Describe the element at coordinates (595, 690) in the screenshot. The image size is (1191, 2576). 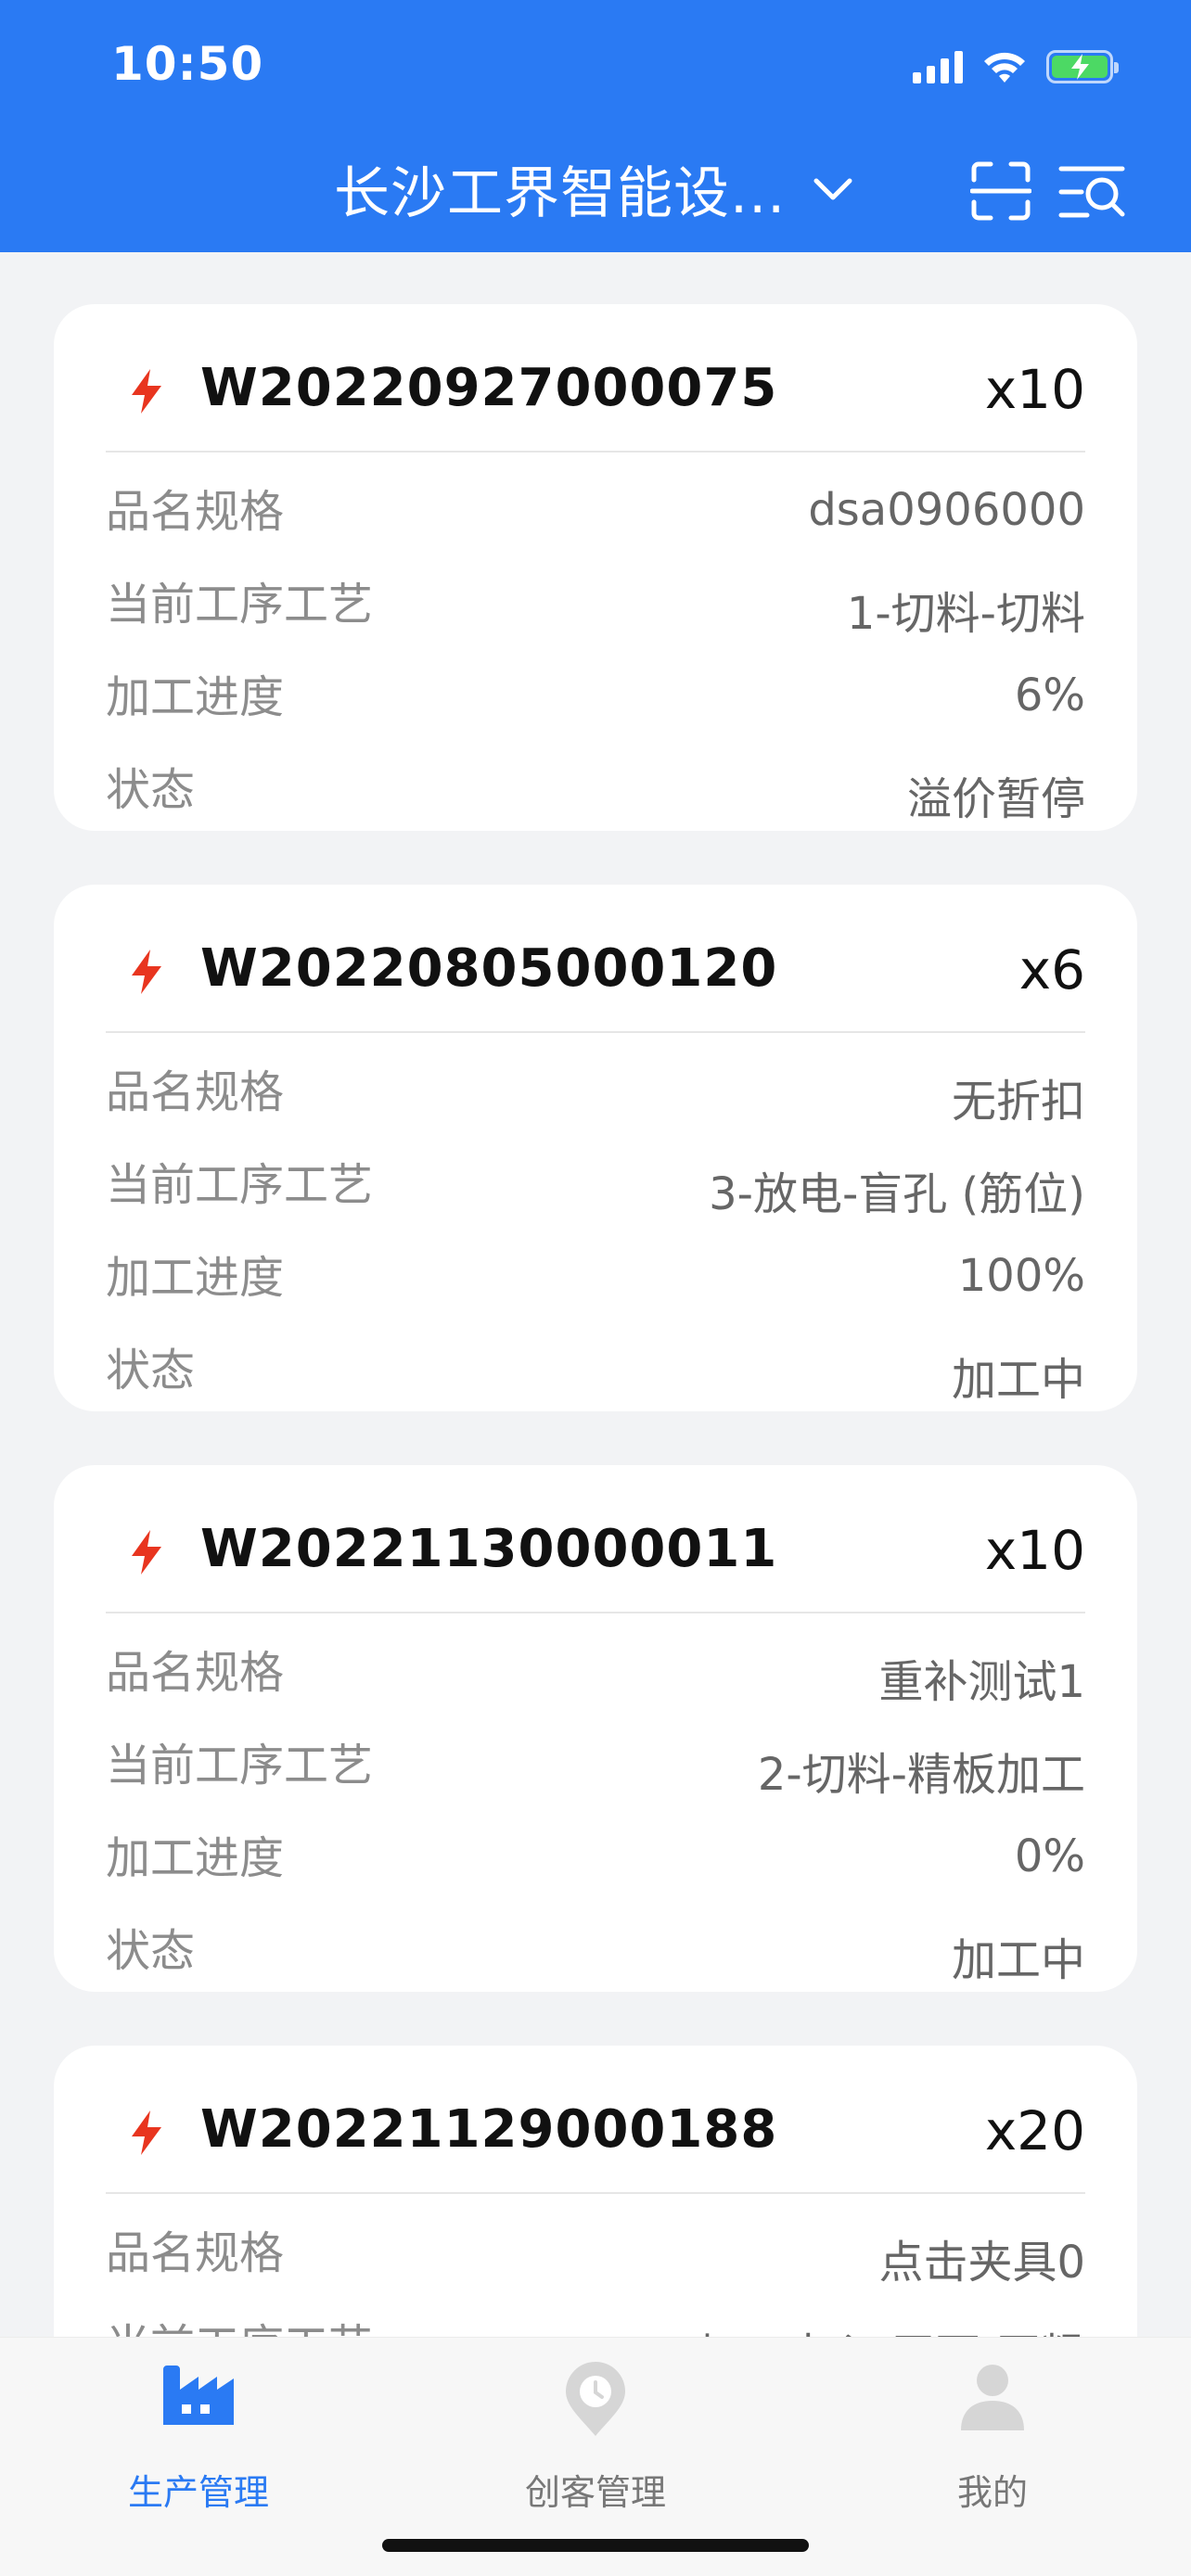
I see `field-row: 加工进度 6%` at that location.